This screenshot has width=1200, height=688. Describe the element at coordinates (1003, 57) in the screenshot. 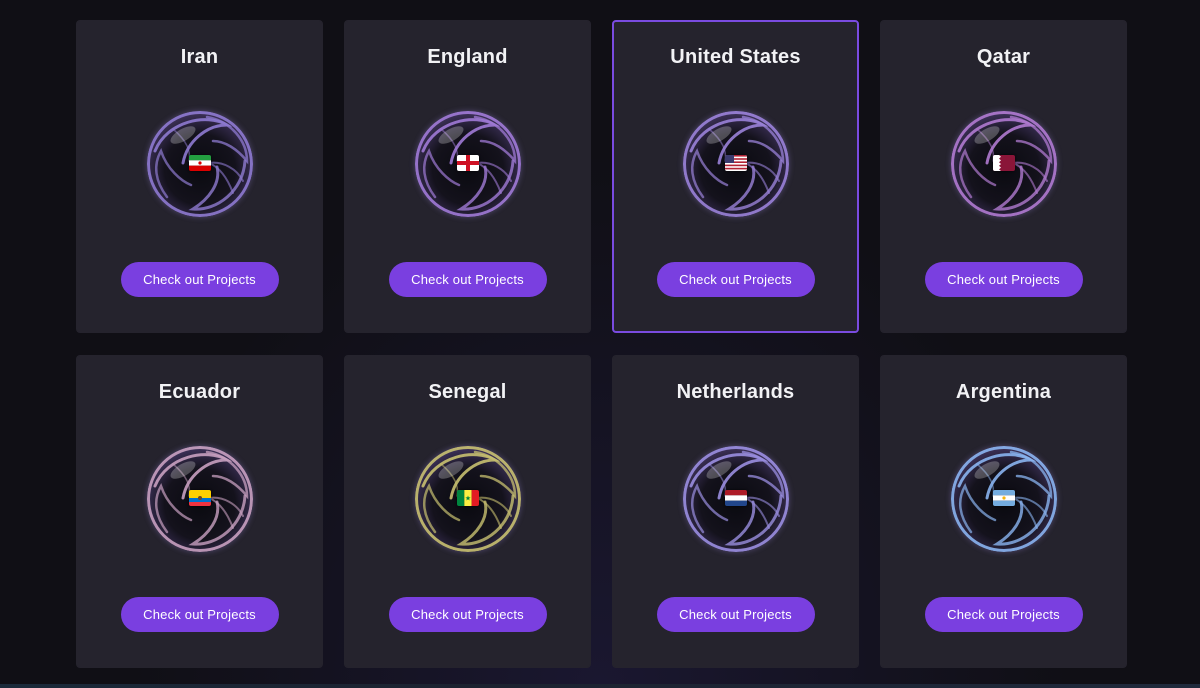

I see `card-title: Qatar` at that location.